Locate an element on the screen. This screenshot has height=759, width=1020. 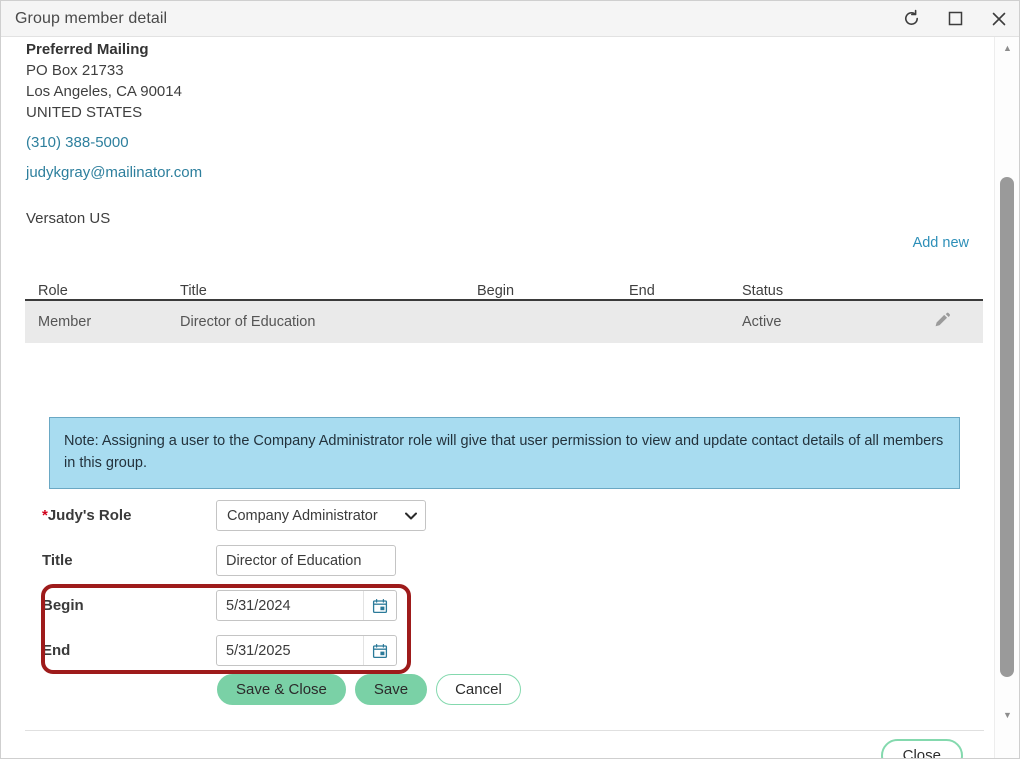
title-input is located at coordinates (306, 560).